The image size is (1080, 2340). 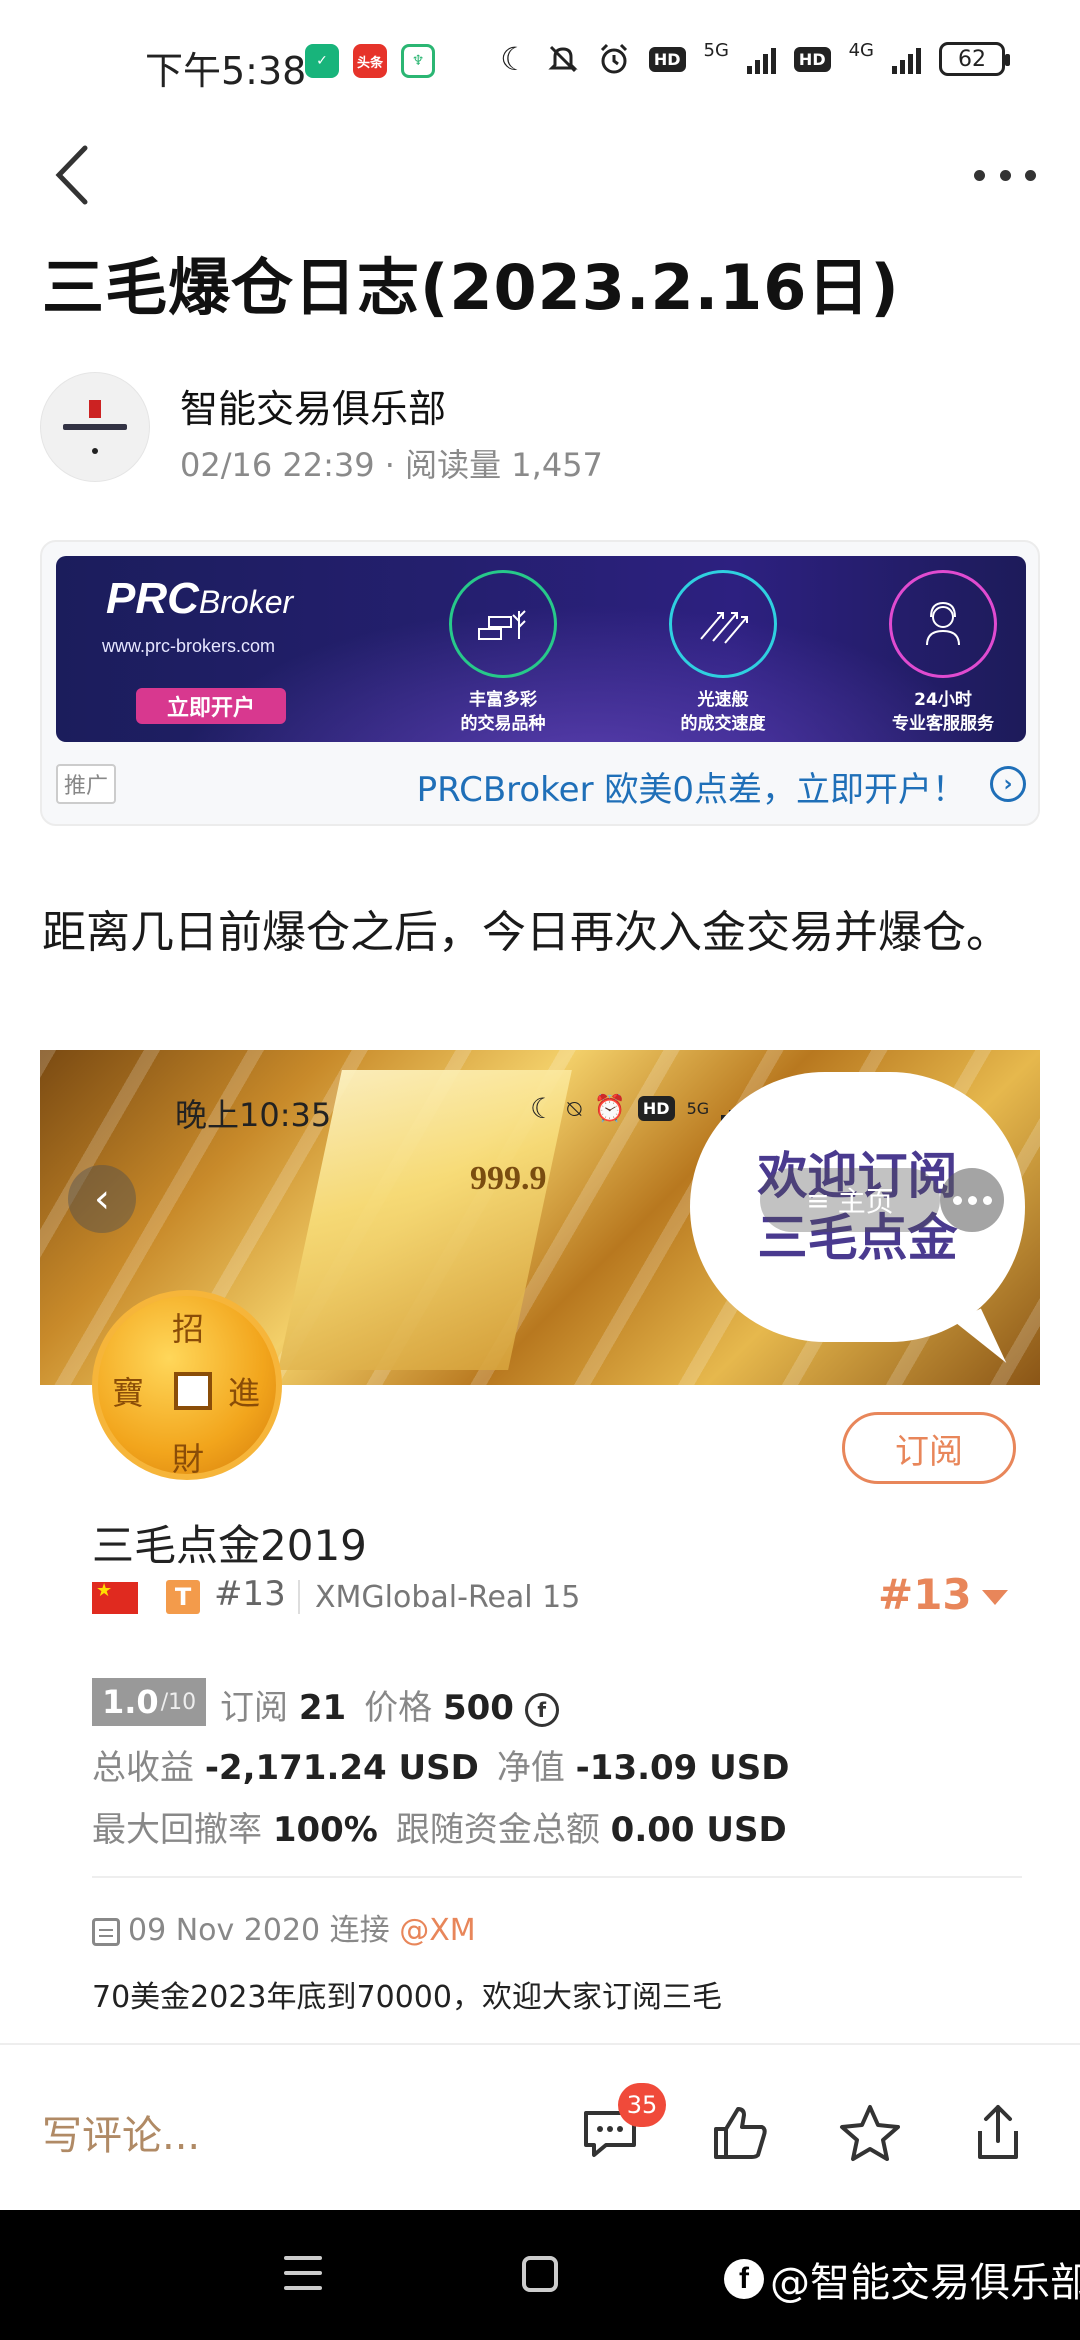 I want to click on status-bar: 下午5:38 ✓ 头条 ♆ ☾ HD 5G HD 4G 62, so click(x=540, y=60).